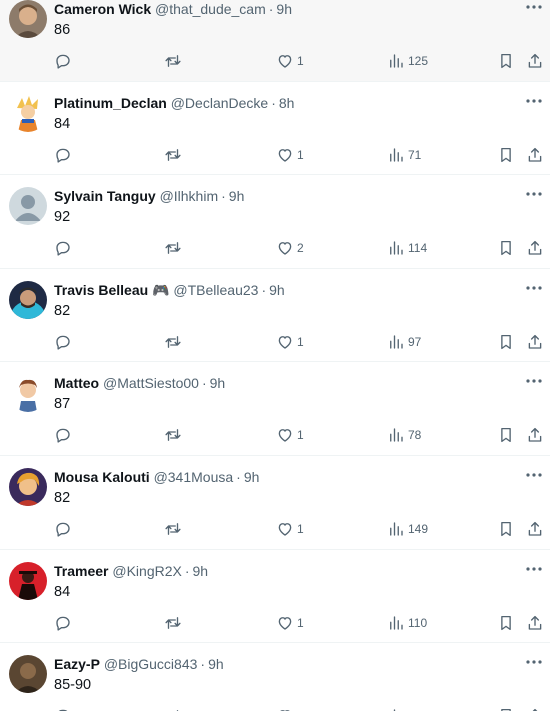 Image resolution: width=550 pixels, height=711 pixels. What do you see at coordinates (407, 61) in the screenshot?
I see `views-button: 125` at bounding box center [407, 61].